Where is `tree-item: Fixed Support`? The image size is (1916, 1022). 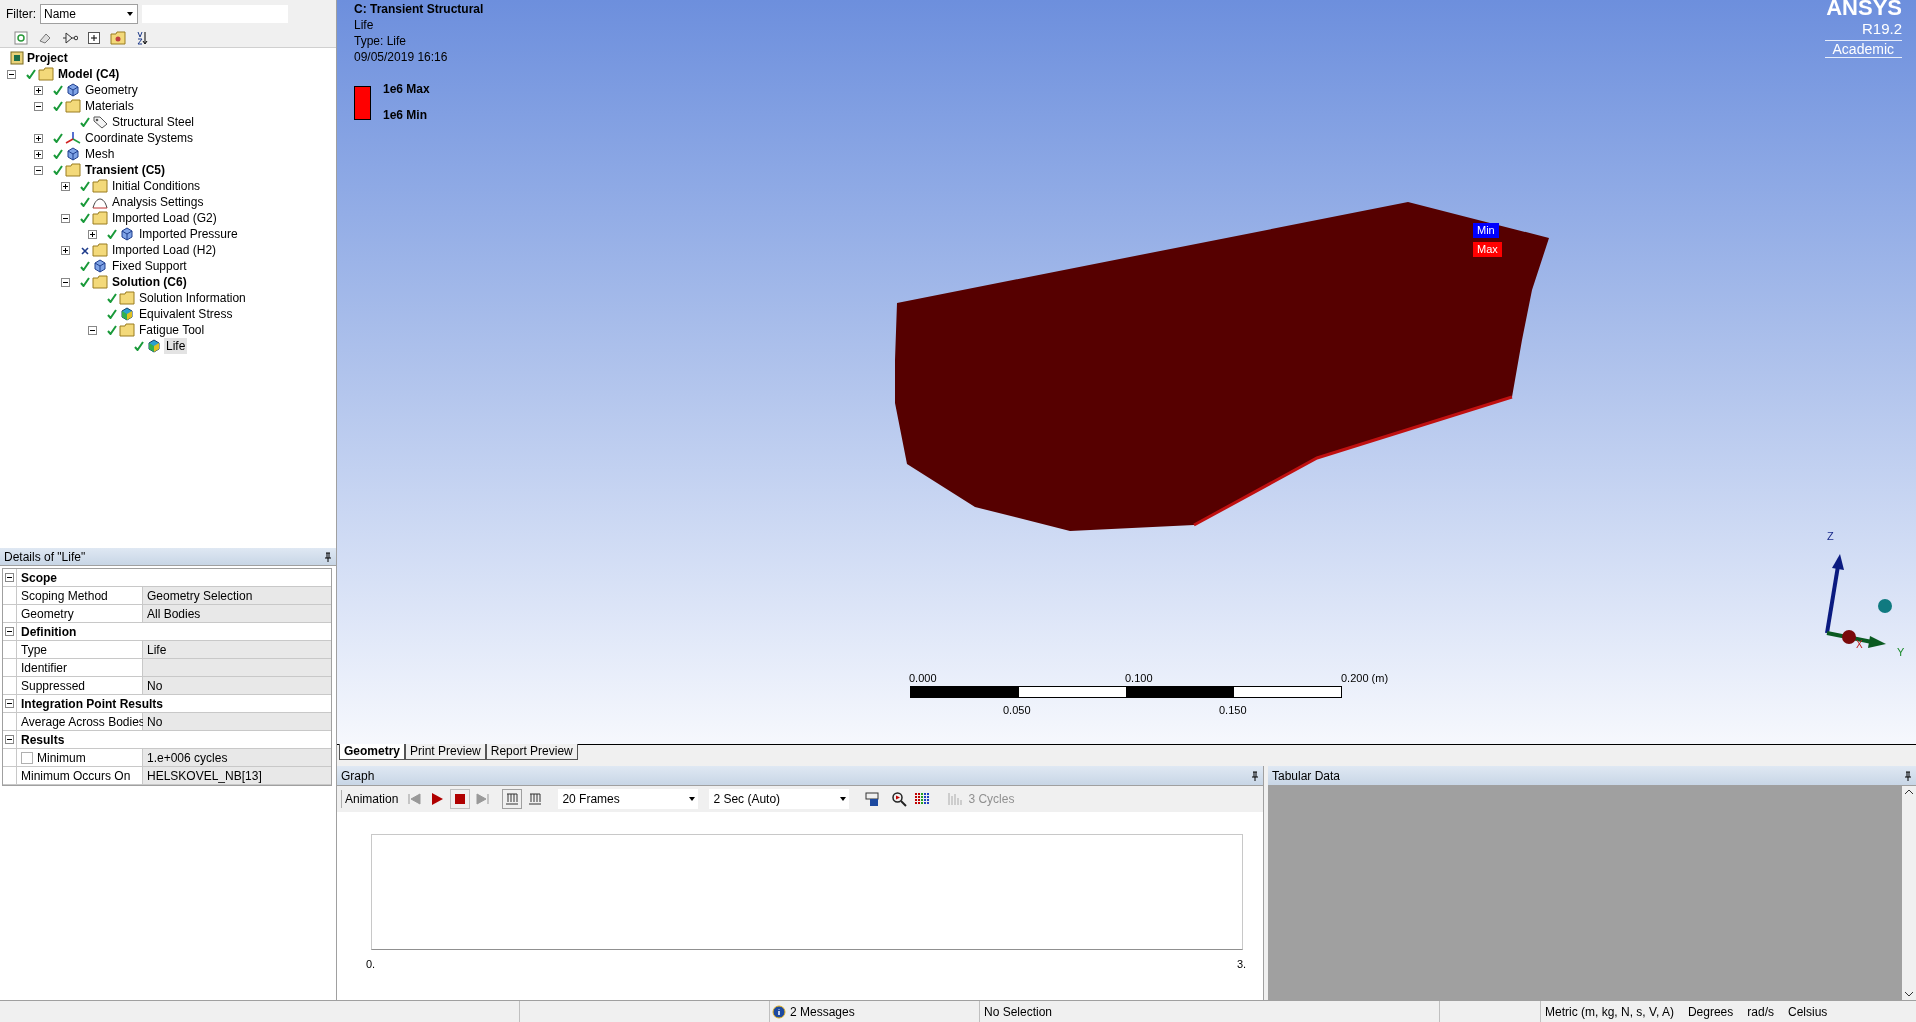
tree-item: Fixed Support is located at coordinates (149, 266).